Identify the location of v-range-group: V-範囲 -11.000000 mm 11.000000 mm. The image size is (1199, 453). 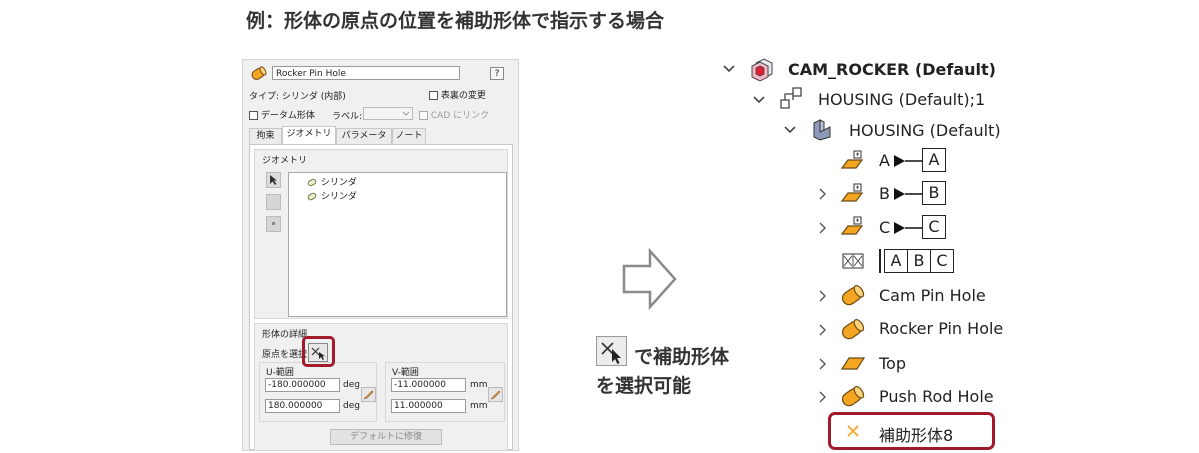
(445, 392).